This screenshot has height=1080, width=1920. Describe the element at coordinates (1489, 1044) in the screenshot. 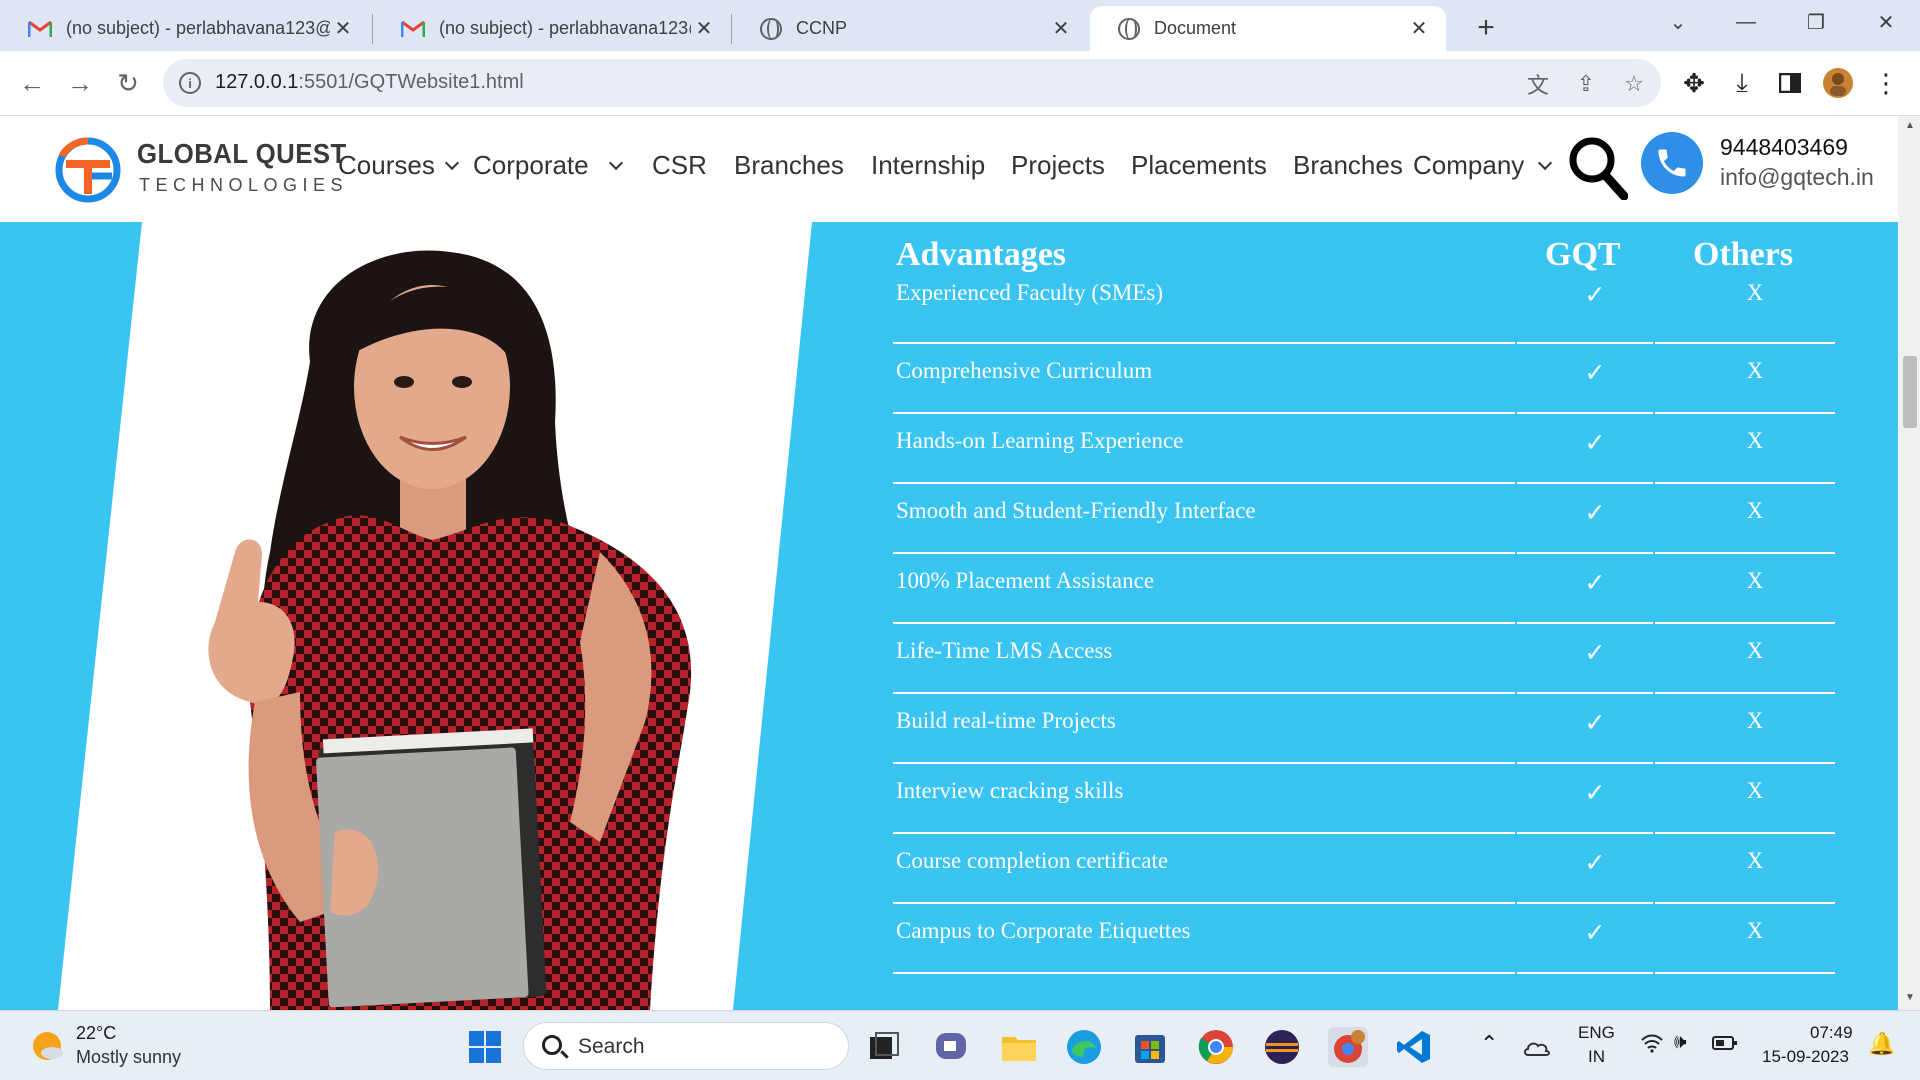

I see `show-hidden-icons-chevron-icon: ⌃` at that location.